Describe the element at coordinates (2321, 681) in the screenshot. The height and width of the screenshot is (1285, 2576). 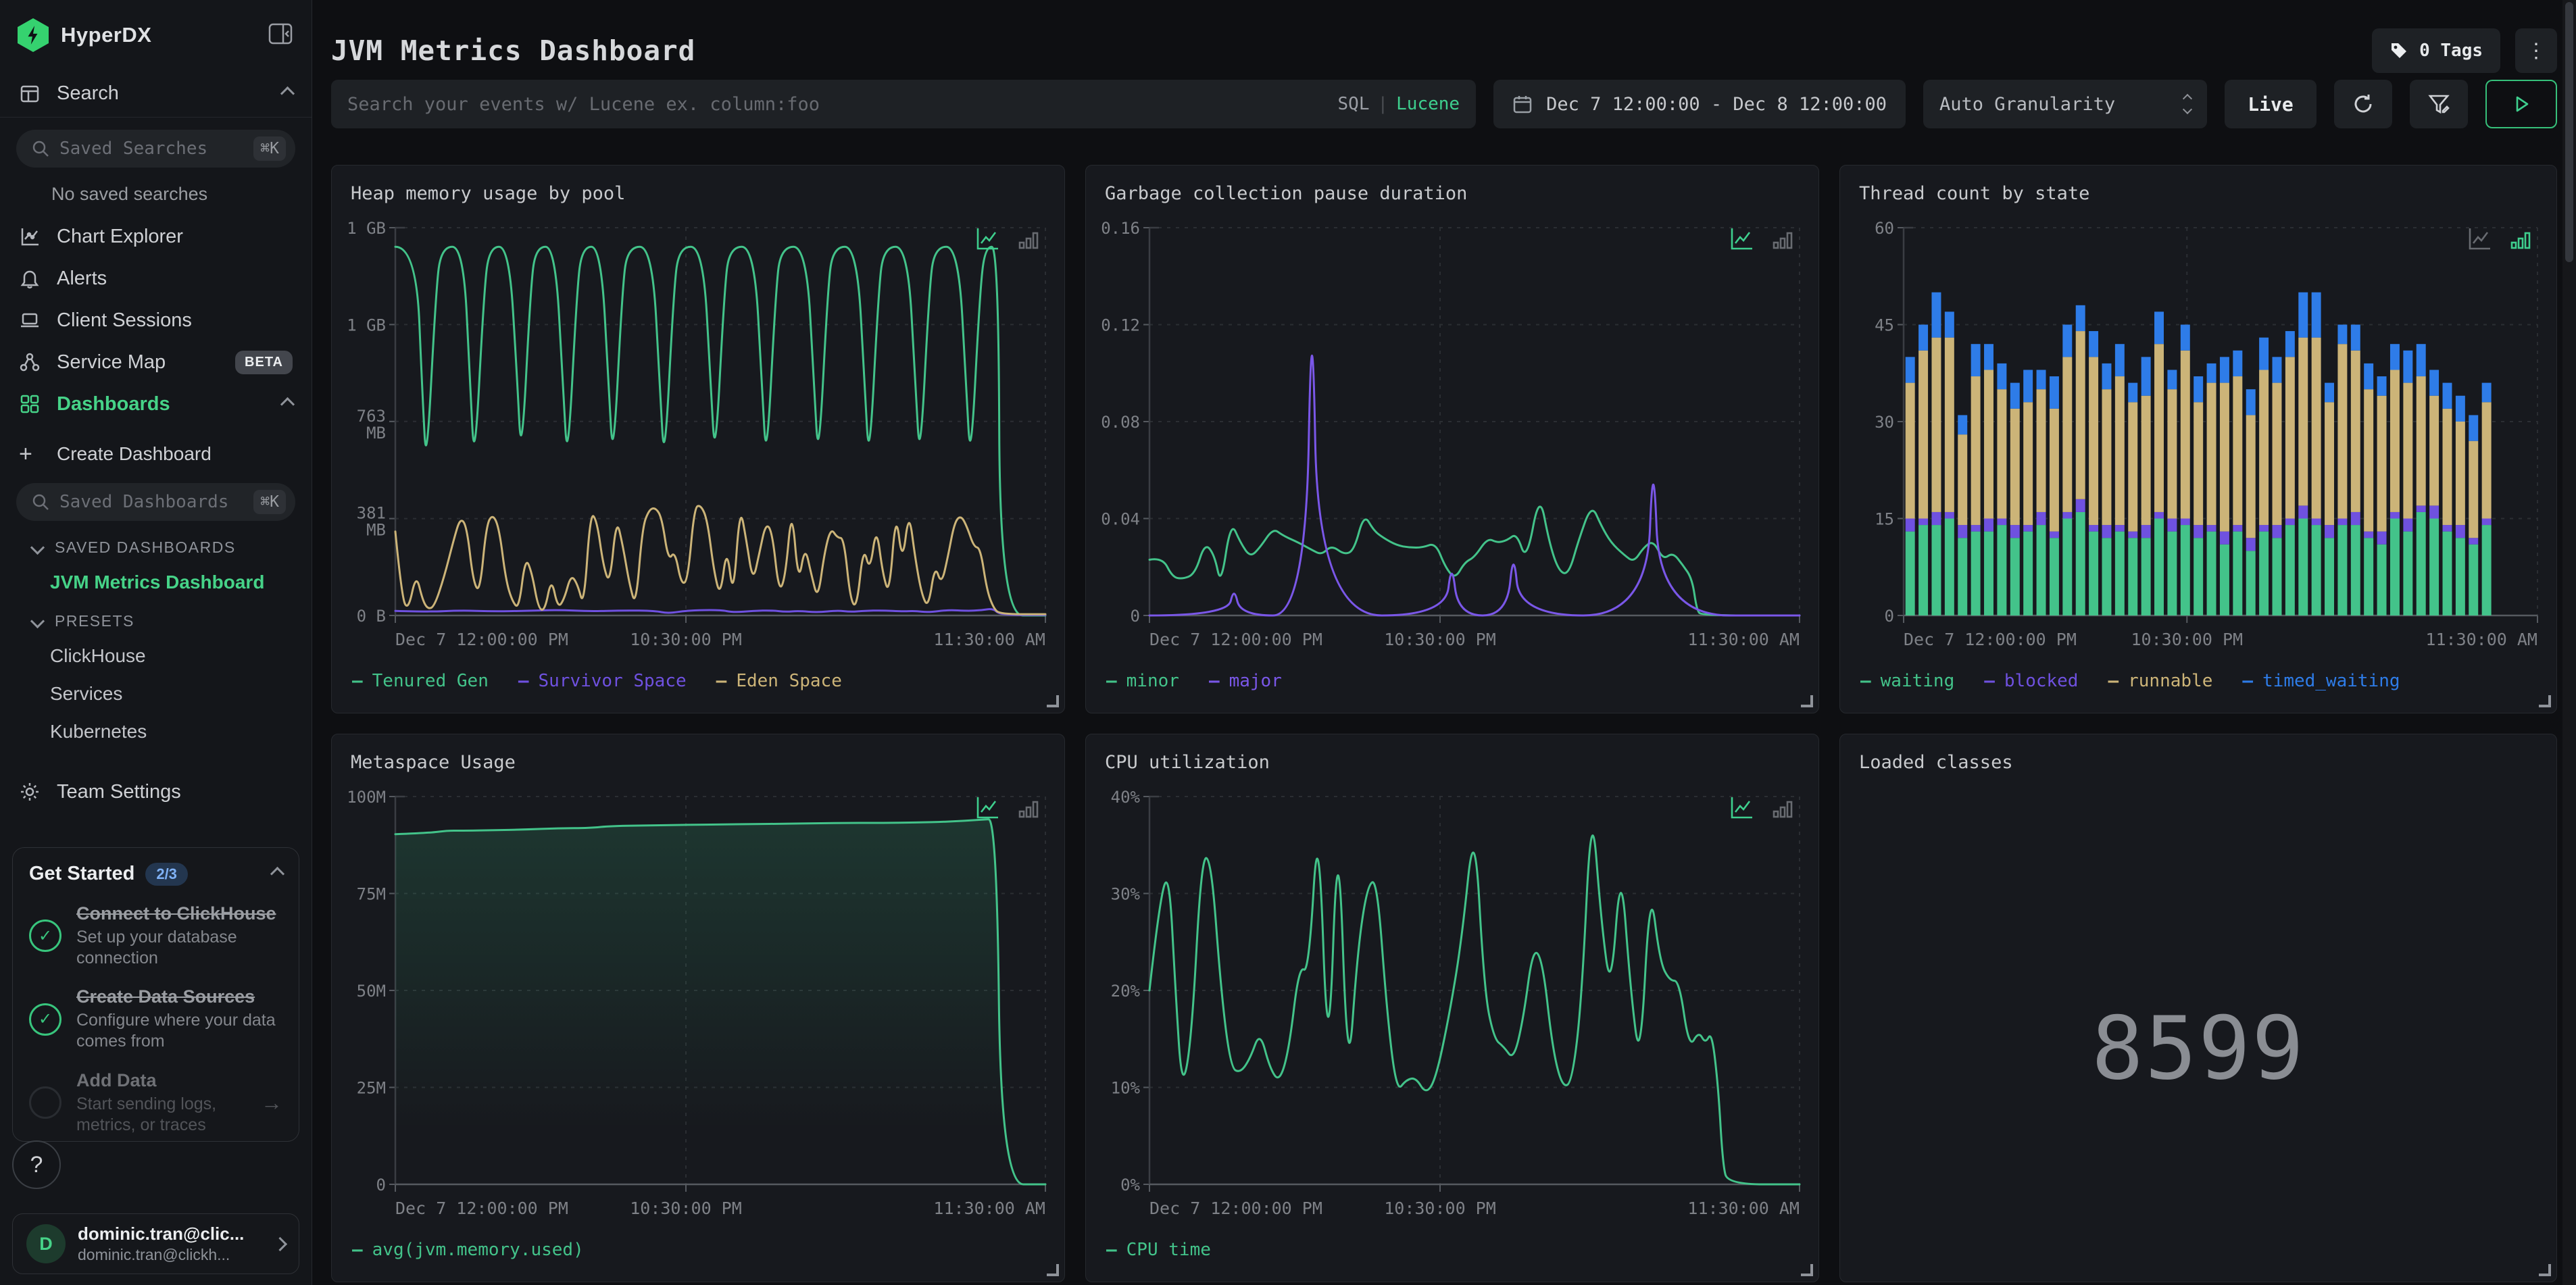
I see `legend-item: — timed_waiting` at that location.